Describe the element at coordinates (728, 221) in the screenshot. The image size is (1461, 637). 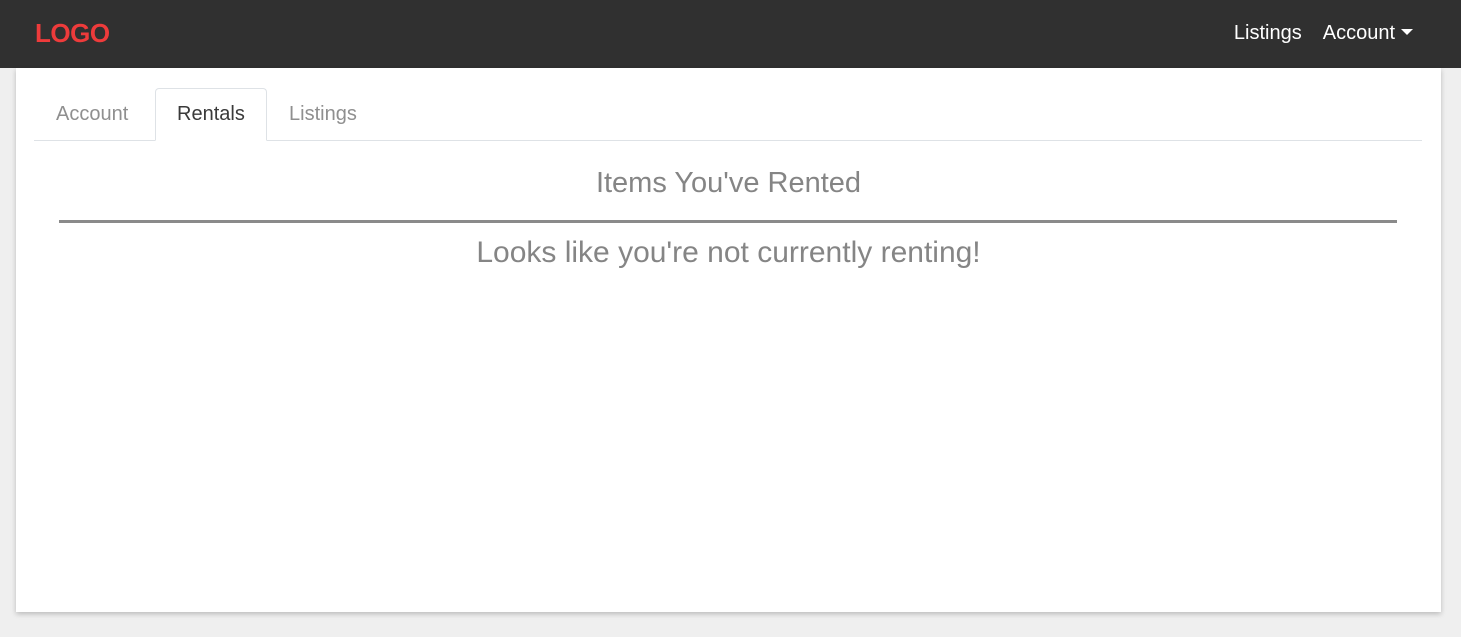
I see `section-divider` at that location.